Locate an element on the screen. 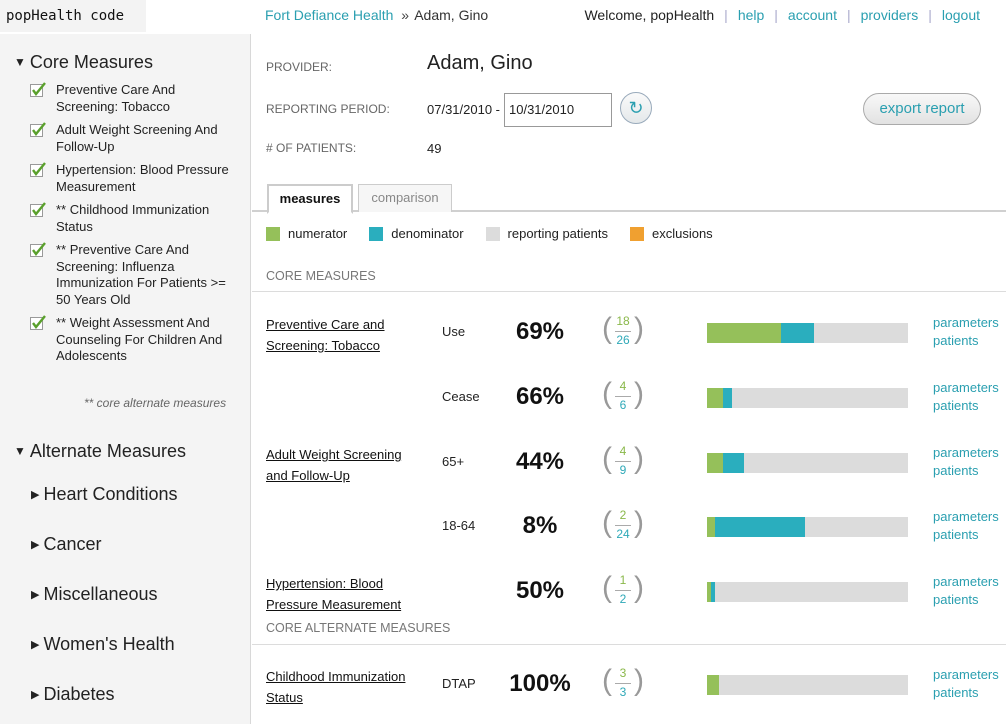  core-measure-item: Adult Weight Screening And Follow-Up is located at coordinates (130, 138).